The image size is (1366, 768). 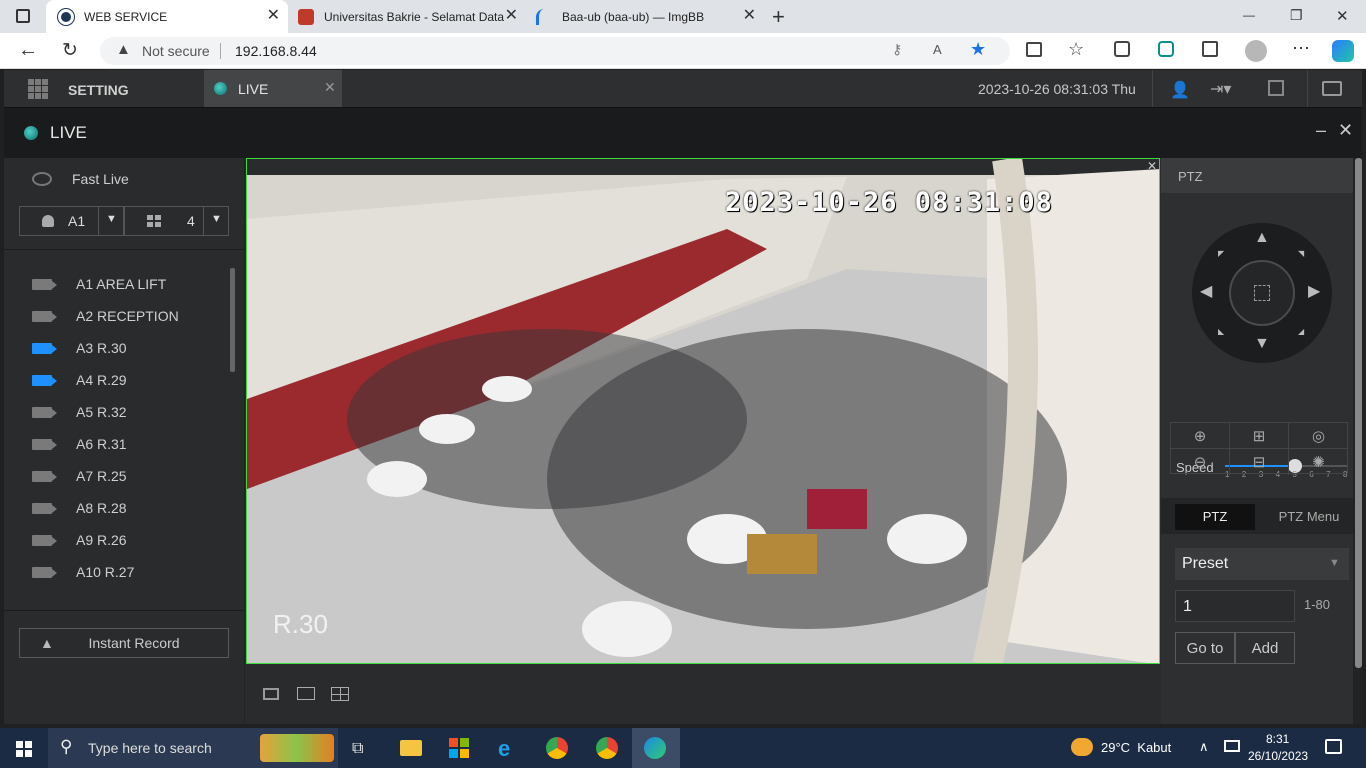 What do you see at coordinates (79, 540) in the screenshot?
I see `camera-list-item: A9 R.26` at bounding box center [79, 540].